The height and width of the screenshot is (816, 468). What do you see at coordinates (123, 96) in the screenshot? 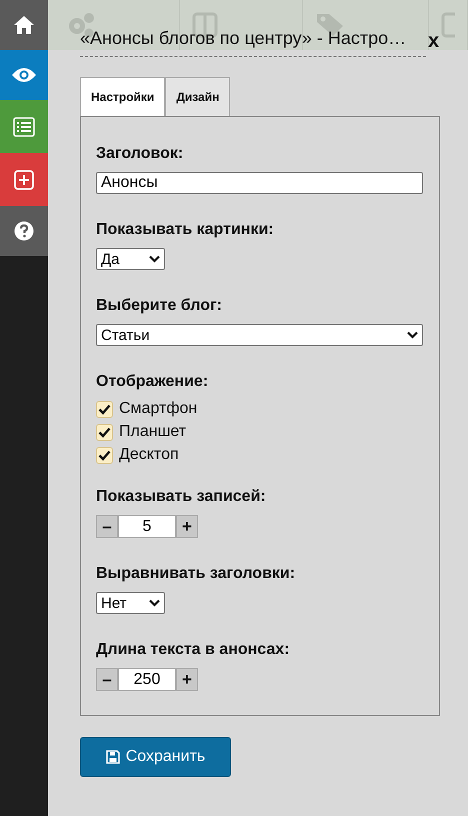
I see `tab: Настройки` at bounding box center [123, 96].